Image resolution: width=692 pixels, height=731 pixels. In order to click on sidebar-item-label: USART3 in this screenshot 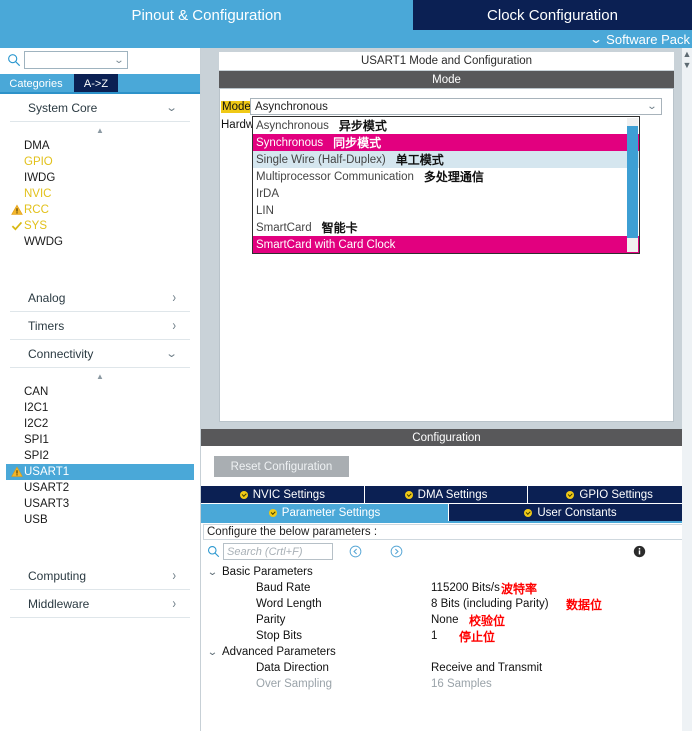, I will do `click(47, 504)`.